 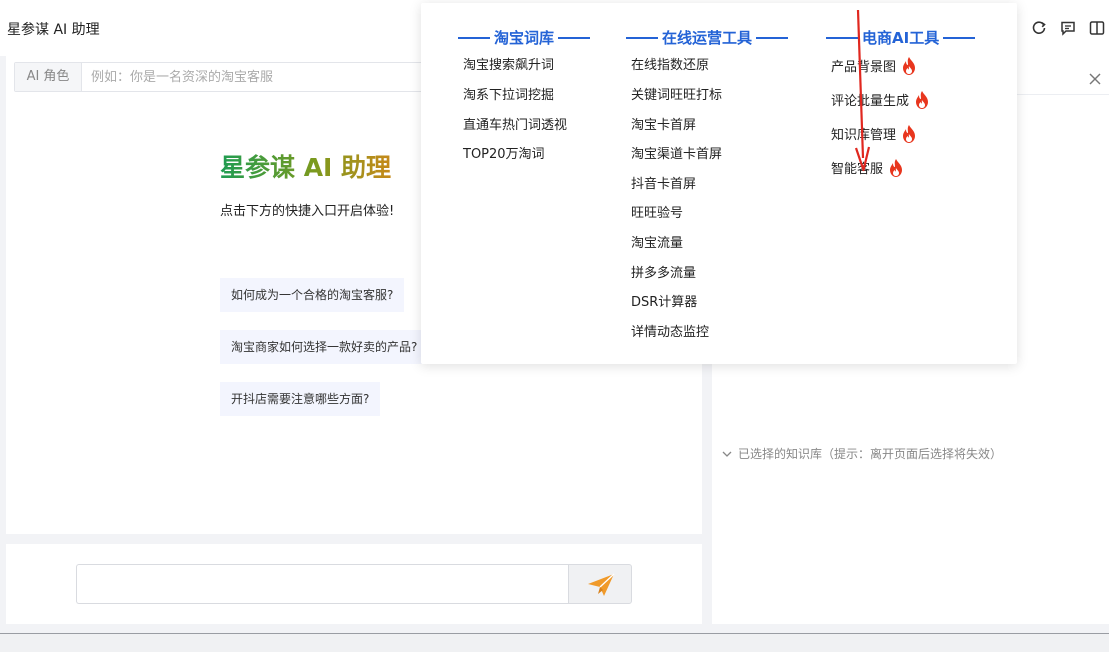 I want to click on menu-item: 直通车热门词透视, so click(x=515, y=123).